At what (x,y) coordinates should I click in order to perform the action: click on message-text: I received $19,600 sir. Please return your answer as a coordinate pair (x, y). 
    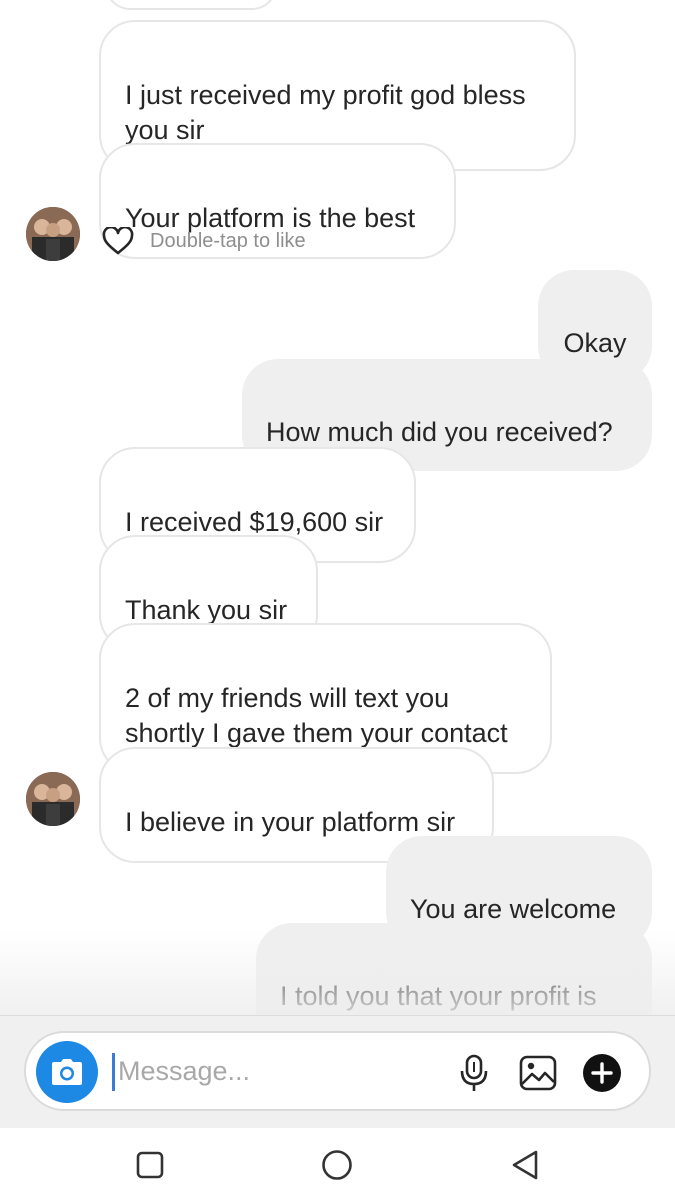
    Looking at the image, I should click on (254, 522).